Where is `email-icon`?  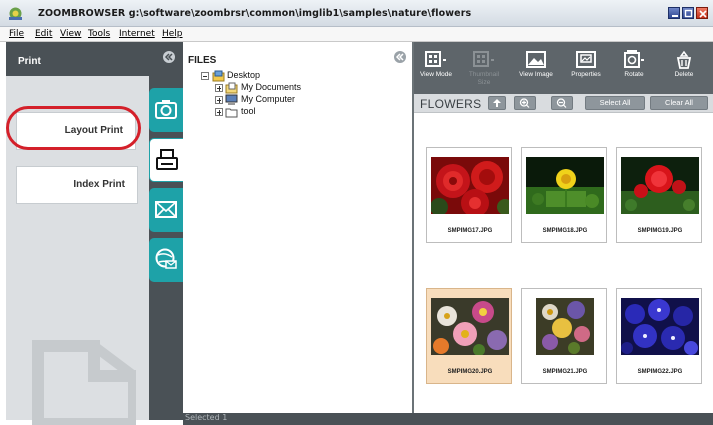
email-icon is located at coordinates (166, 209).